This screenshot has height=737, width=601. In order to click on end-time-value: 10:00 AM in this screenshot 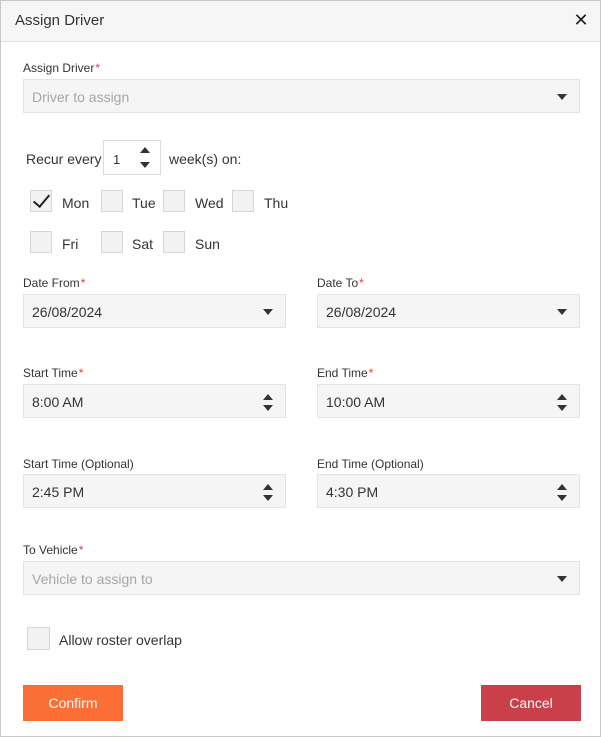, I will do `click(356, 402)`.